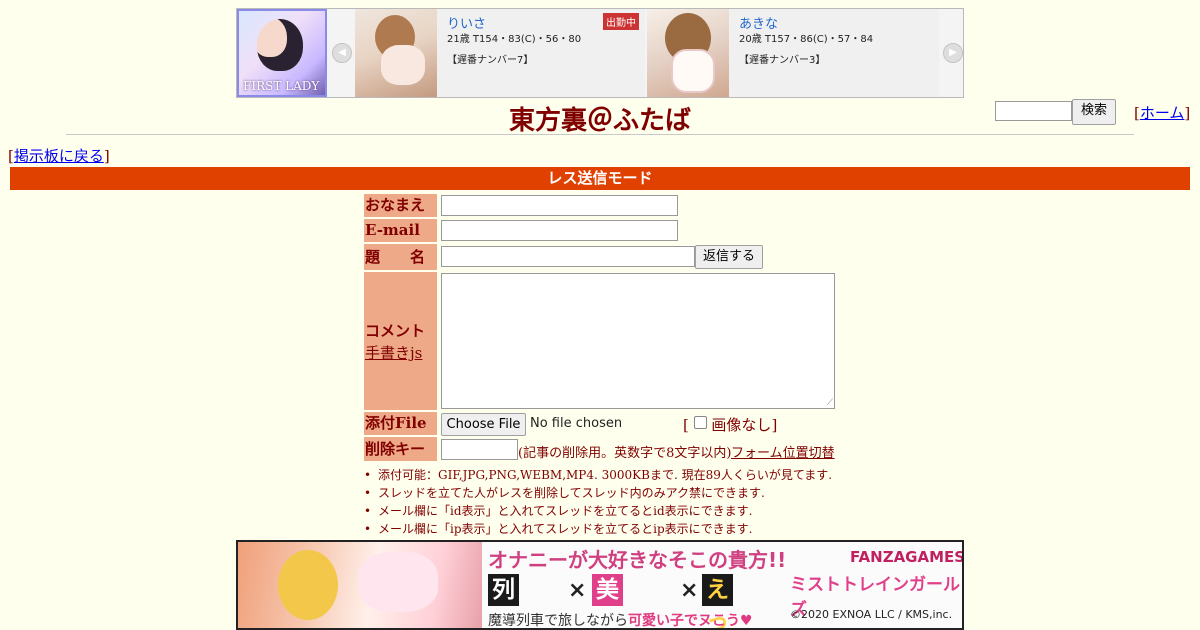 The height and width of the screenshot is (630, 1200). Describe the element at coordinates (806, 39) in the screenshot. I see `card-stats: 20歳 T157・86(C)・57・84` at that location.